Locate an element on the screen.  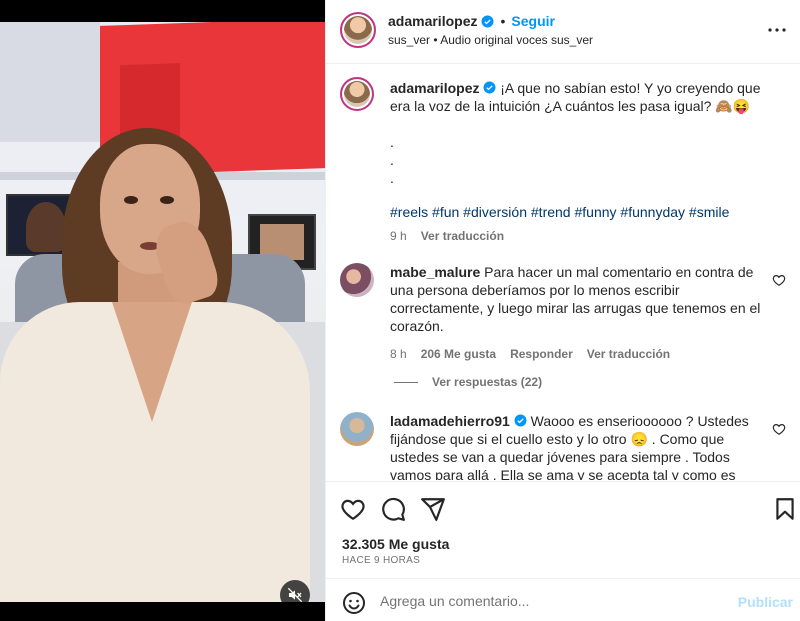
hashtag-link: #diversión is located at coordinates (495, 212).